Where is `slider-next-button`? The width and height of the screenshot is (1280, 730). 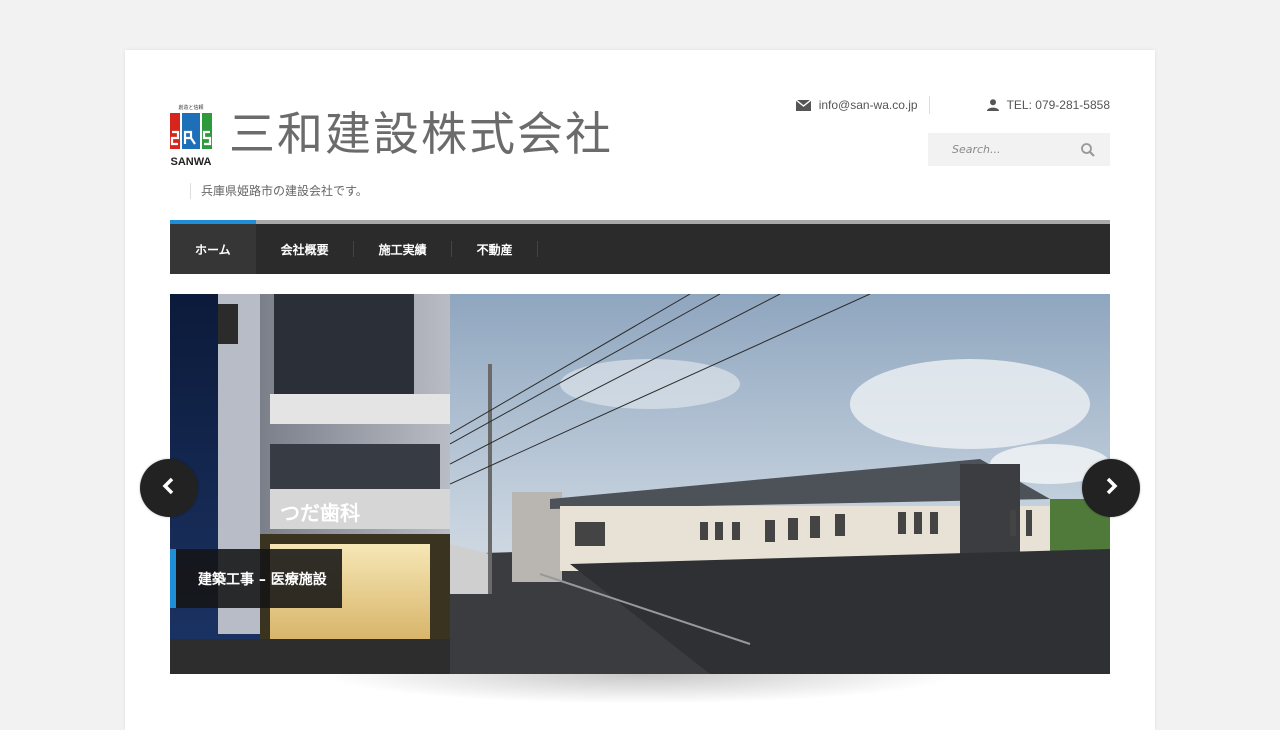
slider-next-button is located at coordinates (1111, 488).